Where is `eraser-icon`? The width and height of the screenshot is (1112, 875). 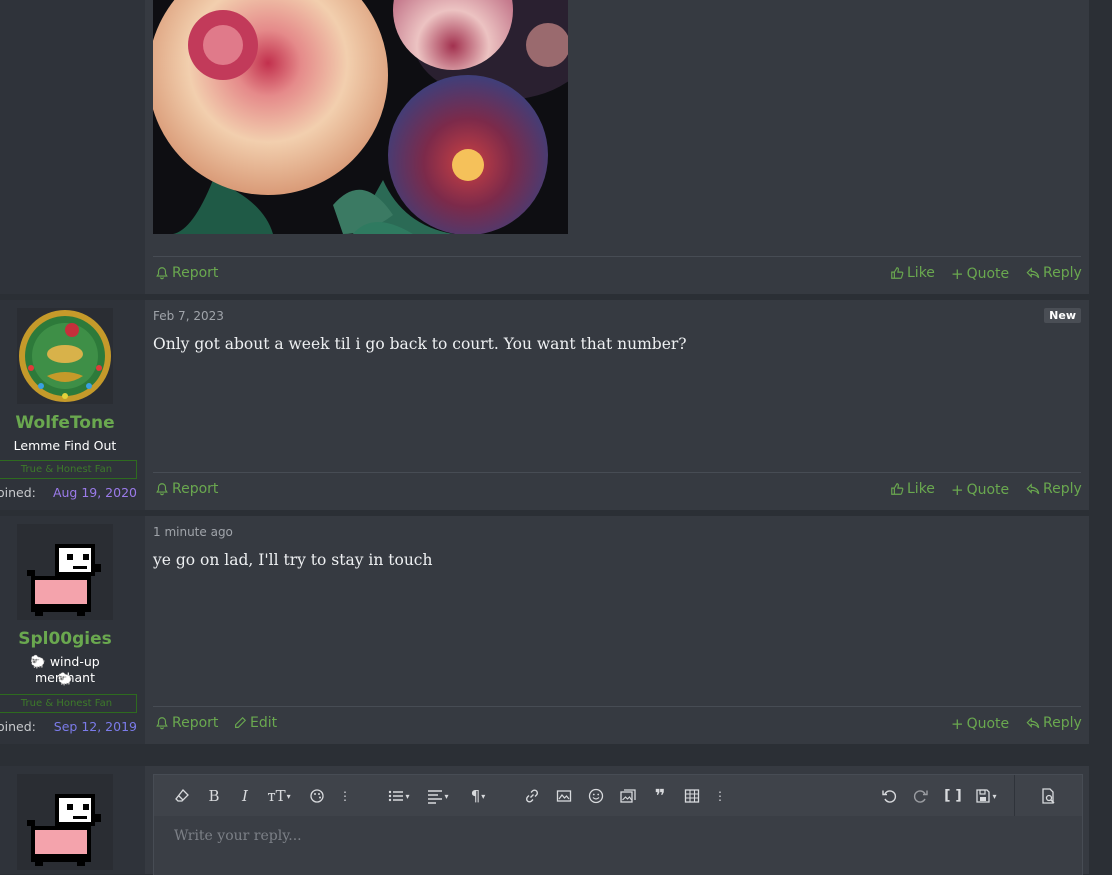 eraser-icon is located at coordinates (182, 796).